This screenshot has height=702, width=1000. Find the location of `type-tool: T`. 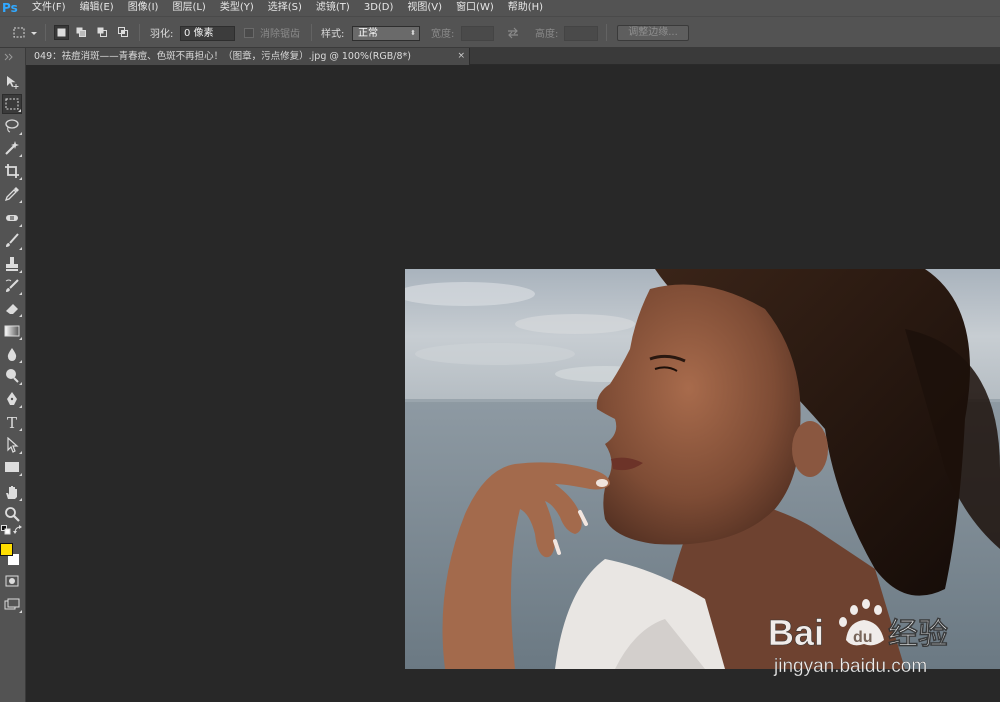

type-tool: T is located at coordinates (12, 422).